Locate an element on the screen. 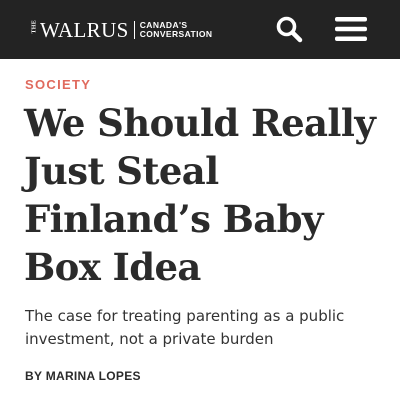  search-icon is located at coordinates (289, 29).